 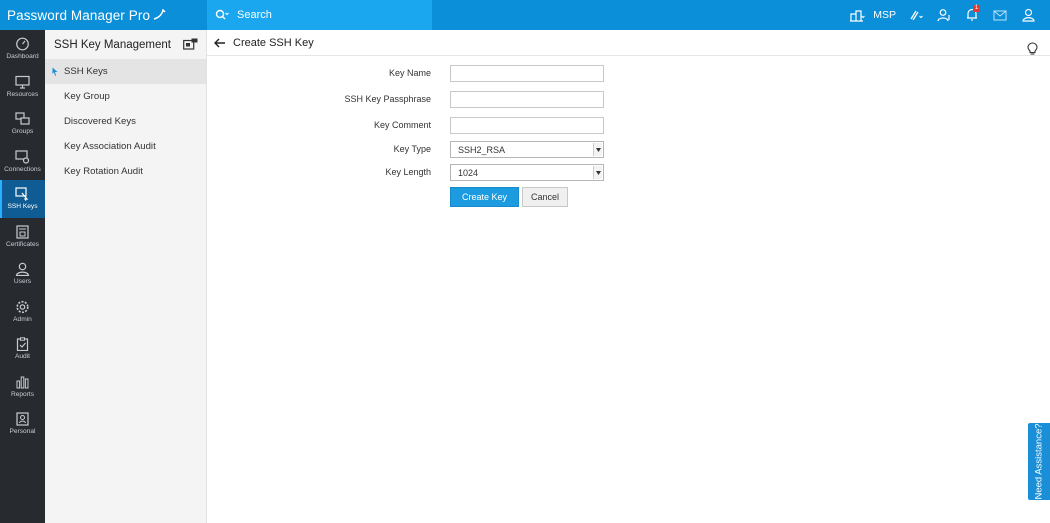 What do you see at coordinates (857, 15) in the screenshot?
I see `organization-icon` at bounding box center [857, 15].